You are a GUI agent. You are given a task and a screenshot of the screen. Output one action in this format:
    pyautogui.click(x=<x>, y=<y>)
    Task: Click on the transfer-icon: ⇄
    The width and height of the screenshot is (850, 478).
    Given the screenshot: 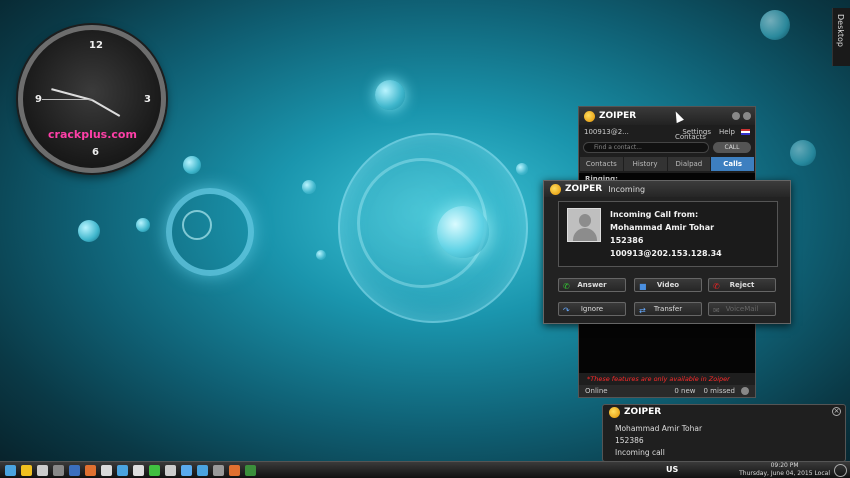 What is the action you would take?
    pyautogui.click(x=642, y=310)
    